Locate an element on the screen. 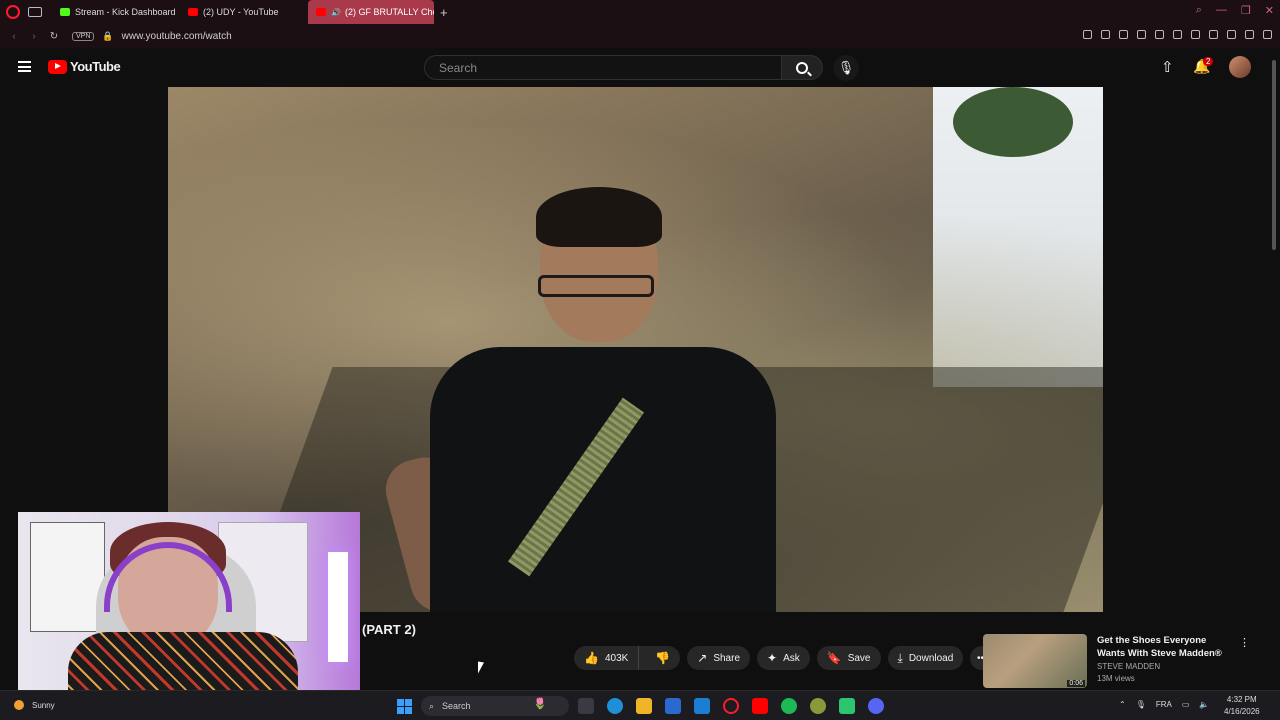  language-indicator: FRA is located at coordinates (1164, 704).